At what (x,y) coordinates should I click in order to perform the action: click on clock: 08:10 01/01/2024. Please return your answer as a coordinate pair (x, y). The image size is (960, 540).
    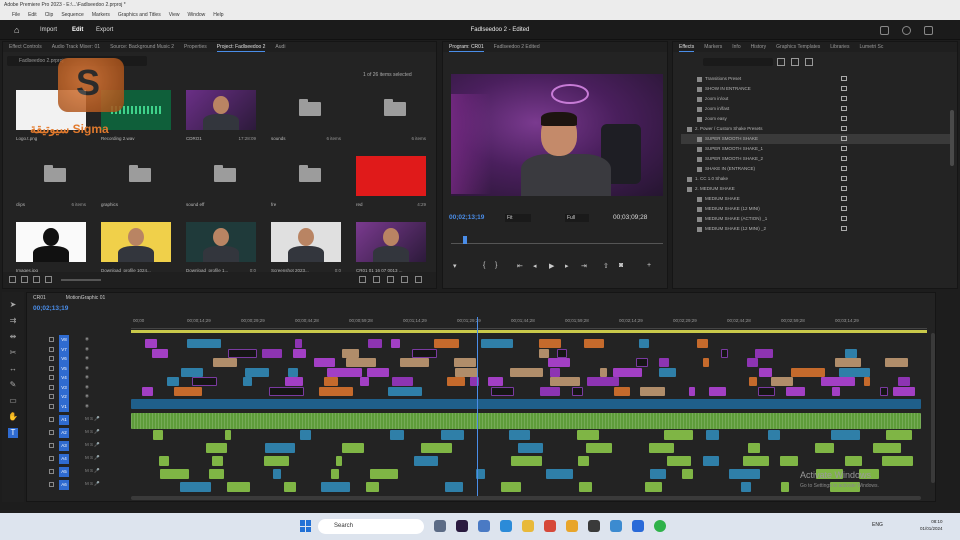
    Looking at the image, I should click on (931, 525).